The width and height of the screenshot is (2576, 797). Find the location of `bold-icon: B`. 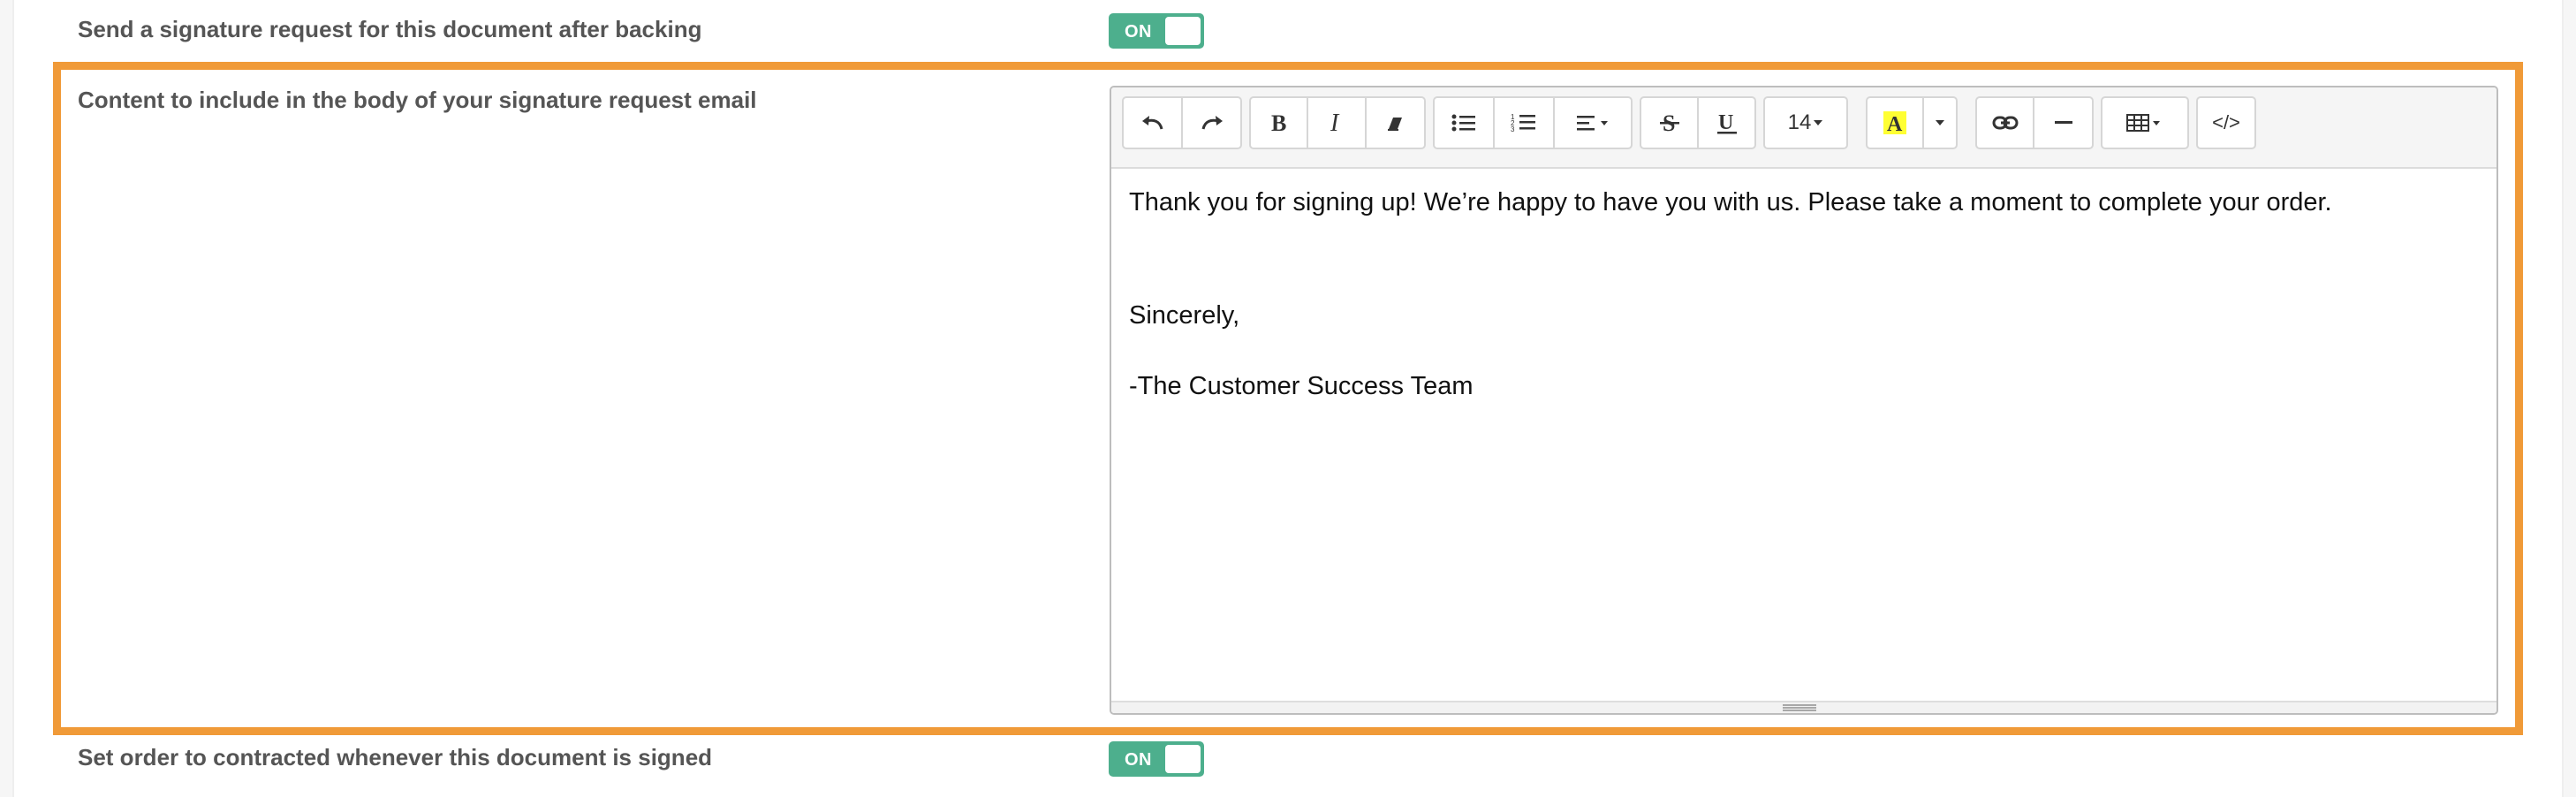

bold-icon: B is located at coordinates (1280, 123).